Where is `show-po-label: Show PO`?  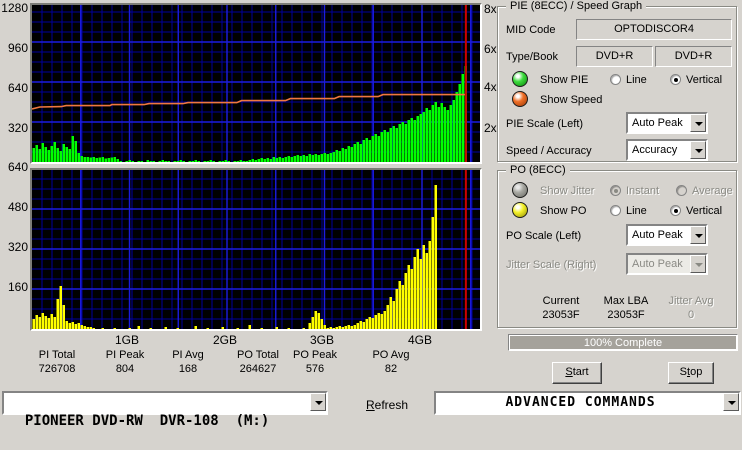
show-po-label: Show PO is located at coordinates (563, 211).